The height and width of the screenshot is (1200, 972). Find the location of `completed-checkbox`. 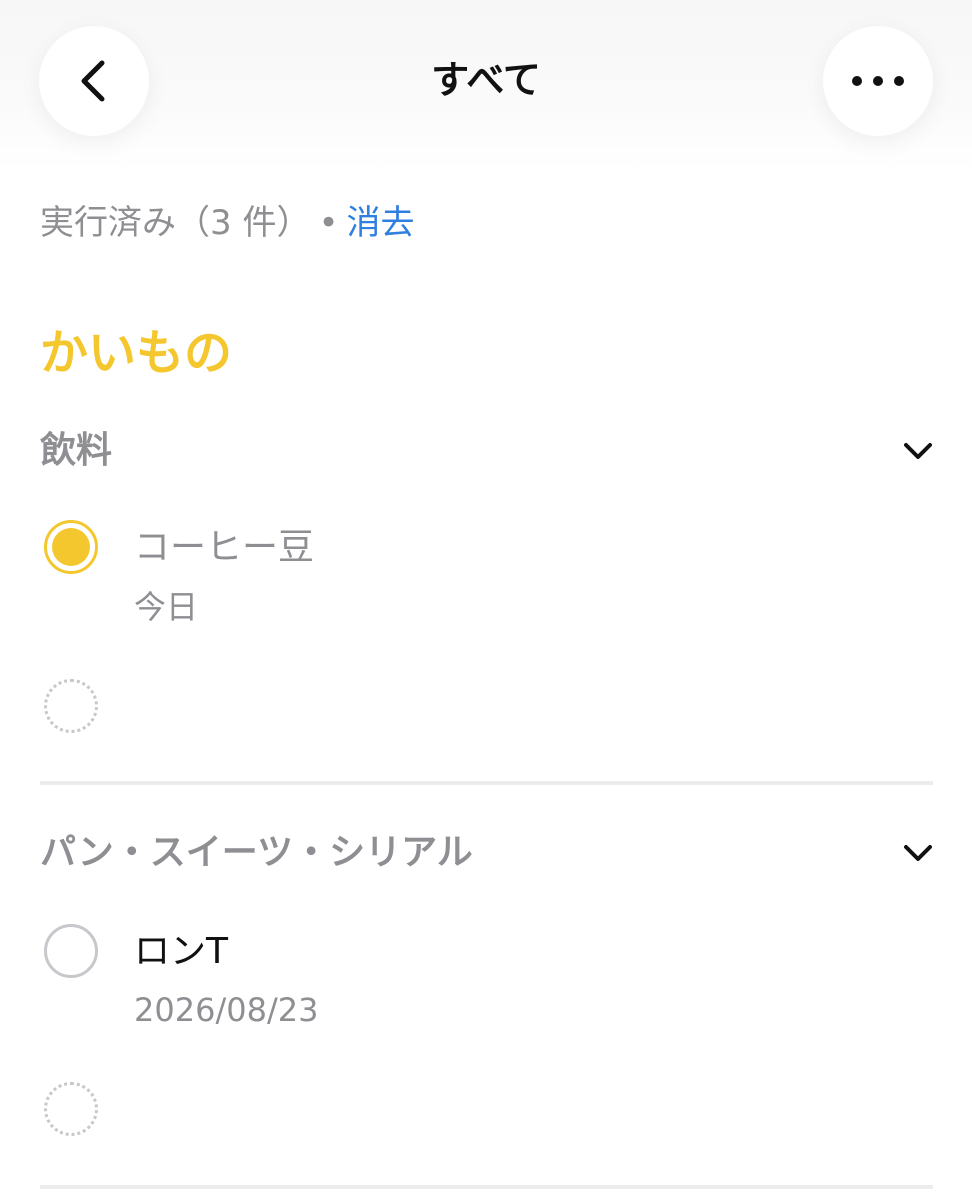

completed-checkbox is located at coordinates (71, 547).